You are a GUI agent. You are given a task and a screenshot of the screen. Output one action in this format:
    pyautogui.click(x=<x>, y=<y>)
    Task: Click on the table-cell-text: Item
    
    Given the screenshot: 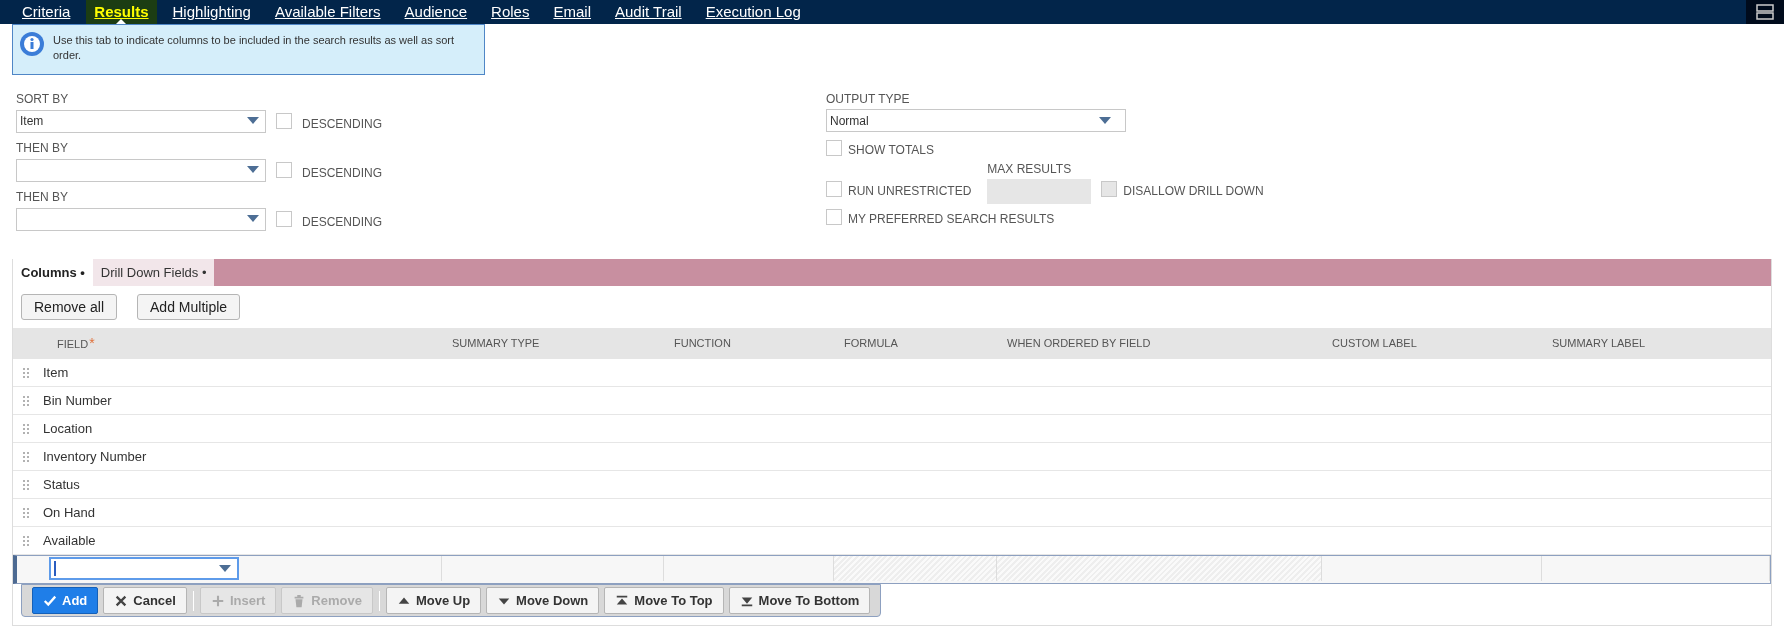 What is the action you would take?
    pyautogui.click(x=56, y=372)
    